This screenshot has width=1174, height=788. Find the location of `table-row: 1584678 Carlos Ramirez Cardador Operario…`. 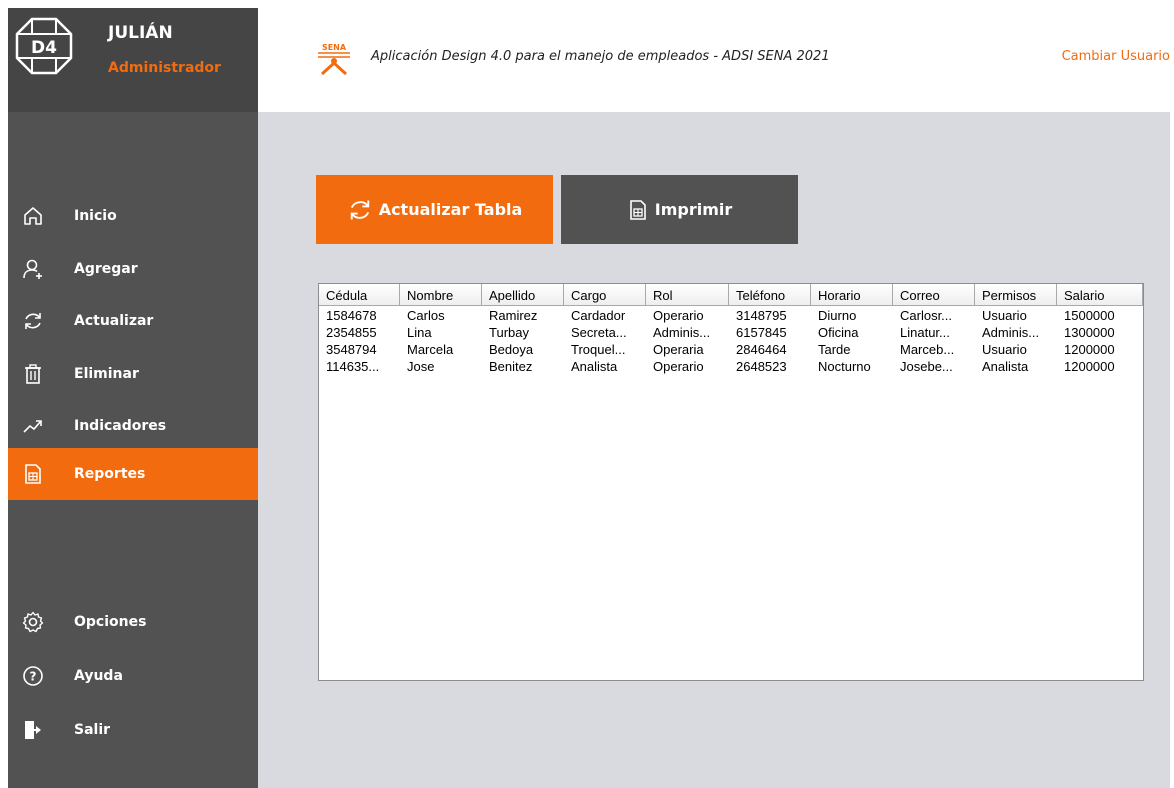

table-row: 1584678 Carlos Ramirez Cardador Operario… is located at coordinates (731, 315).